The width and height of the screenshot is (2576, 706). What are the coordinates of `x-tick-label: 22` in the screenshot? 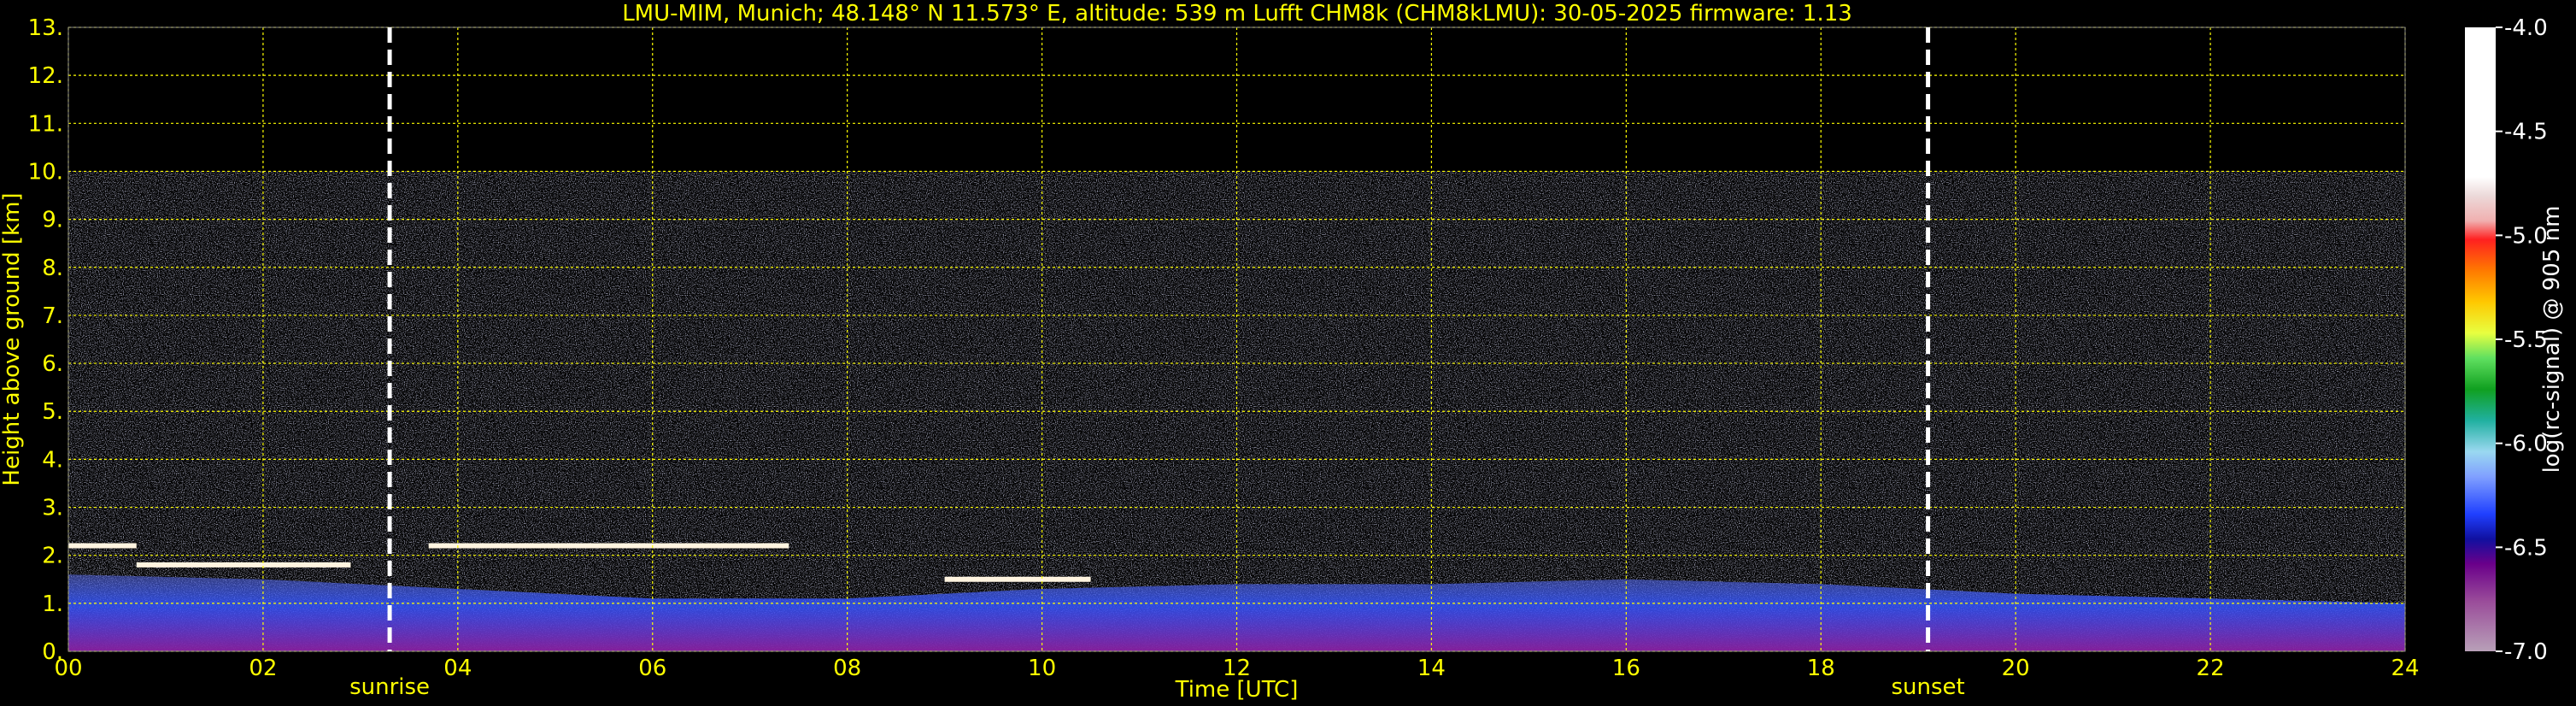 It's located at (2211, 668).